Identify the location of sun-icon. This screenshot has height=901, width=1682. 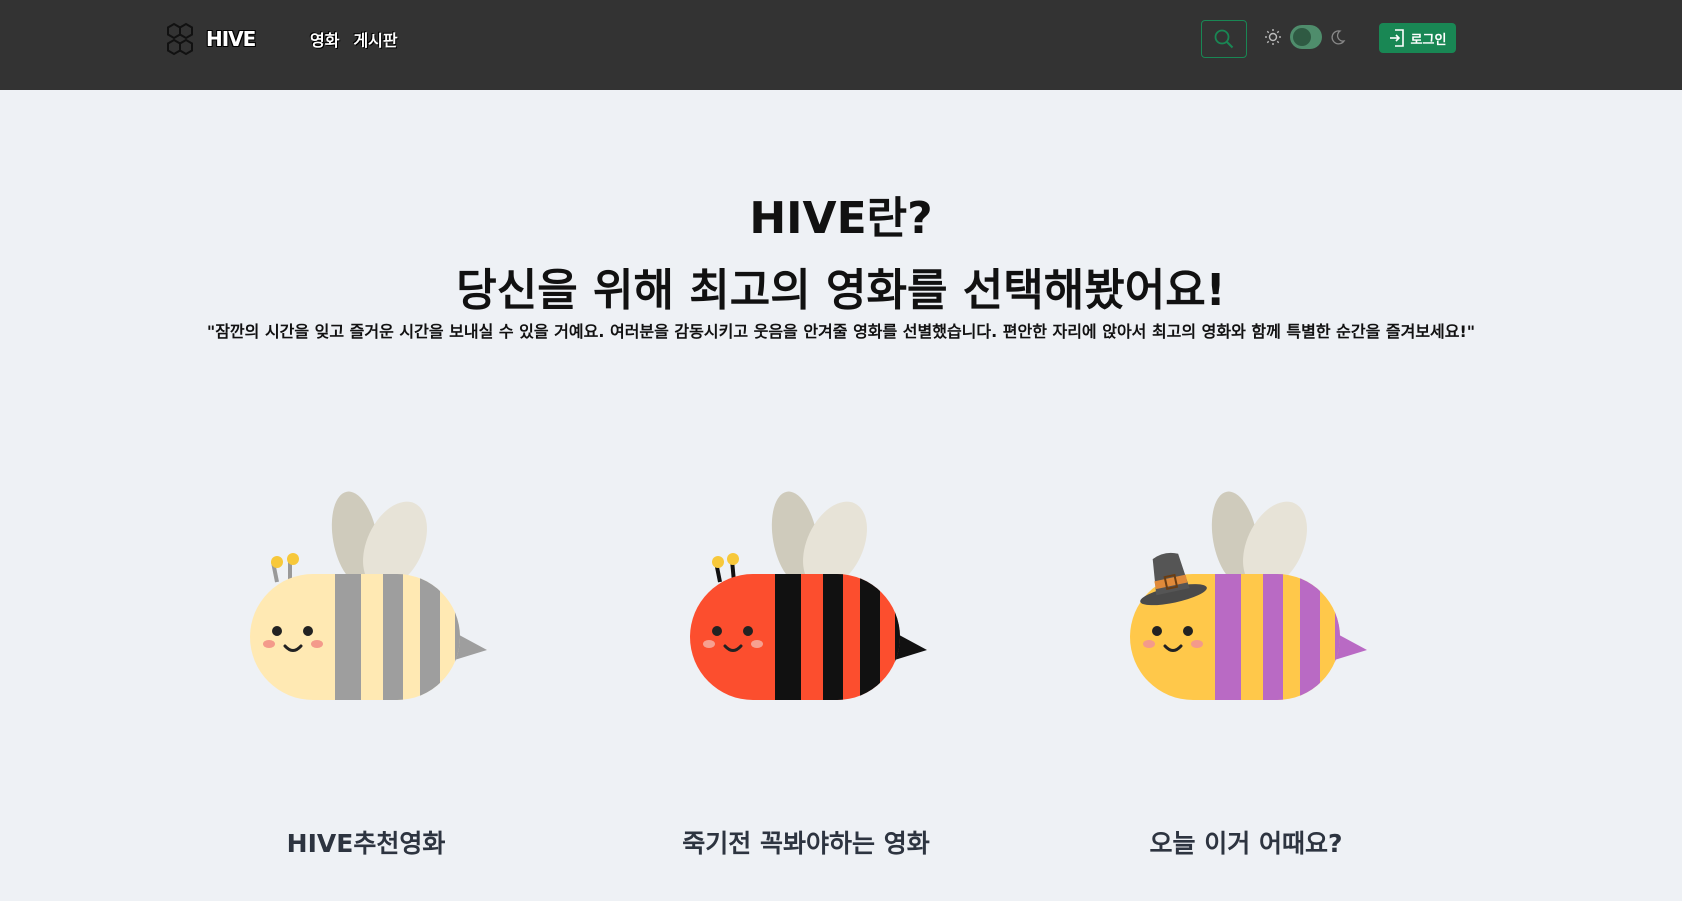
(1273, 37).